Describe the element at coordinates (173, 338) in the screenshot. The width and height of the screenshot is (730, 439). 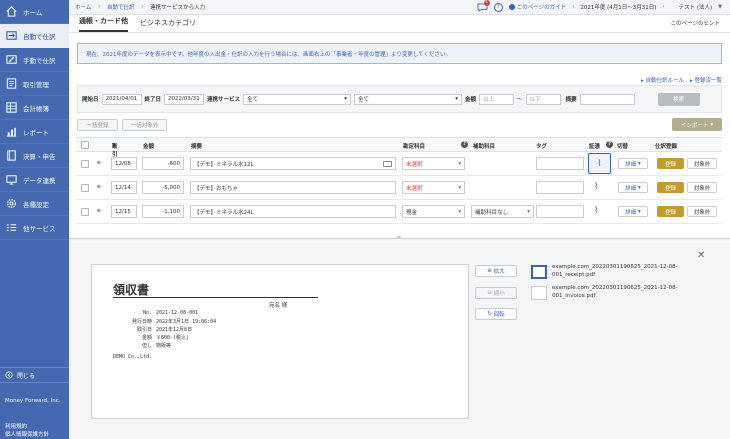
I see `receipt-value: ￥600-(税込)` at that location.